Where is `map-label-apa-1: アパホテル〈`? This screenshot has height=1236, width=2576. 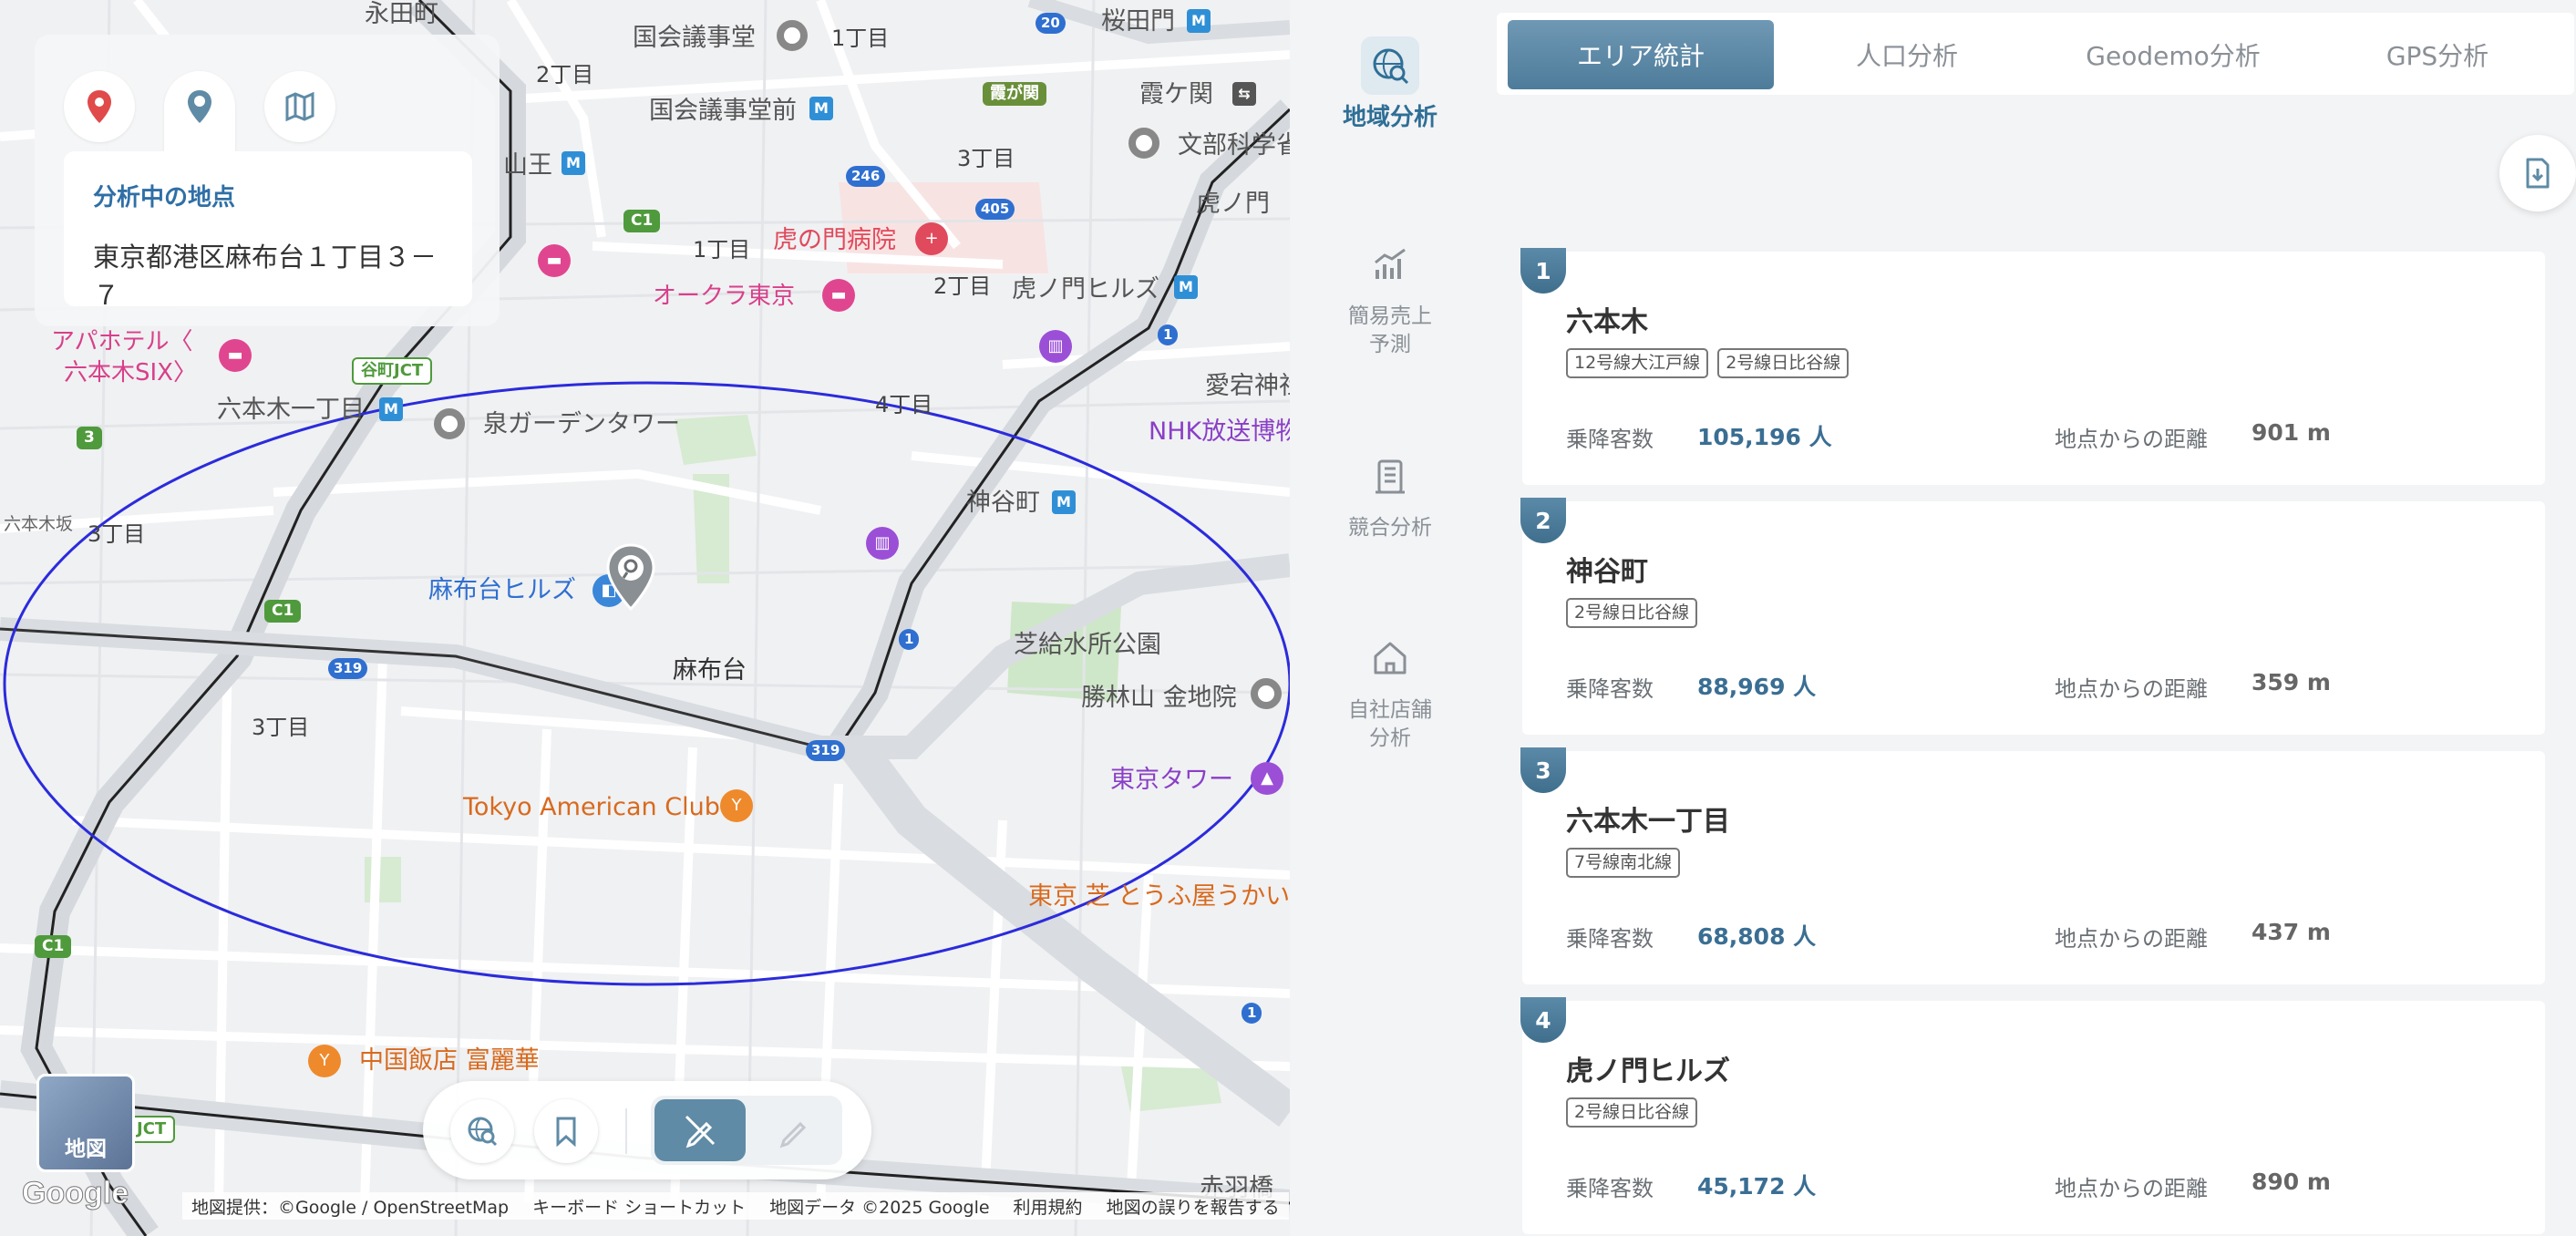
map-label-apa-1: アパホテル〈 is located at coordinates (122, 341).